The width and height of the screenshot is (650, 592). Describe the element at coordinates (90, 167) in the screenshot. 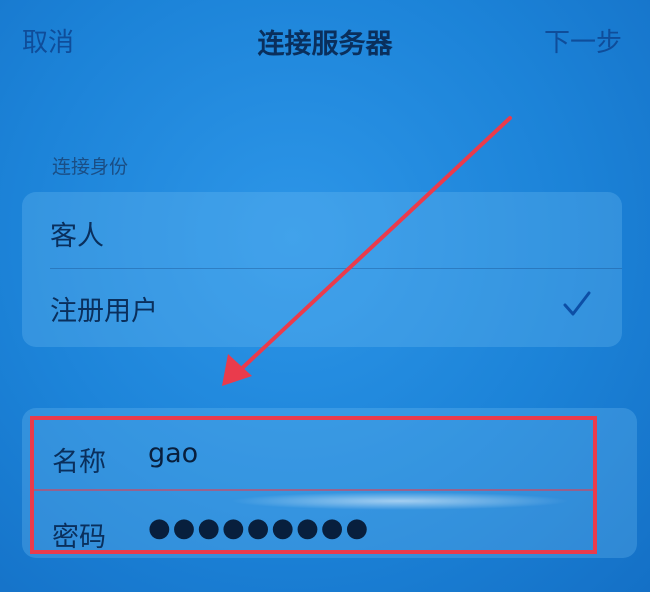

I see `section-header-identity: 连接身份` at that location.